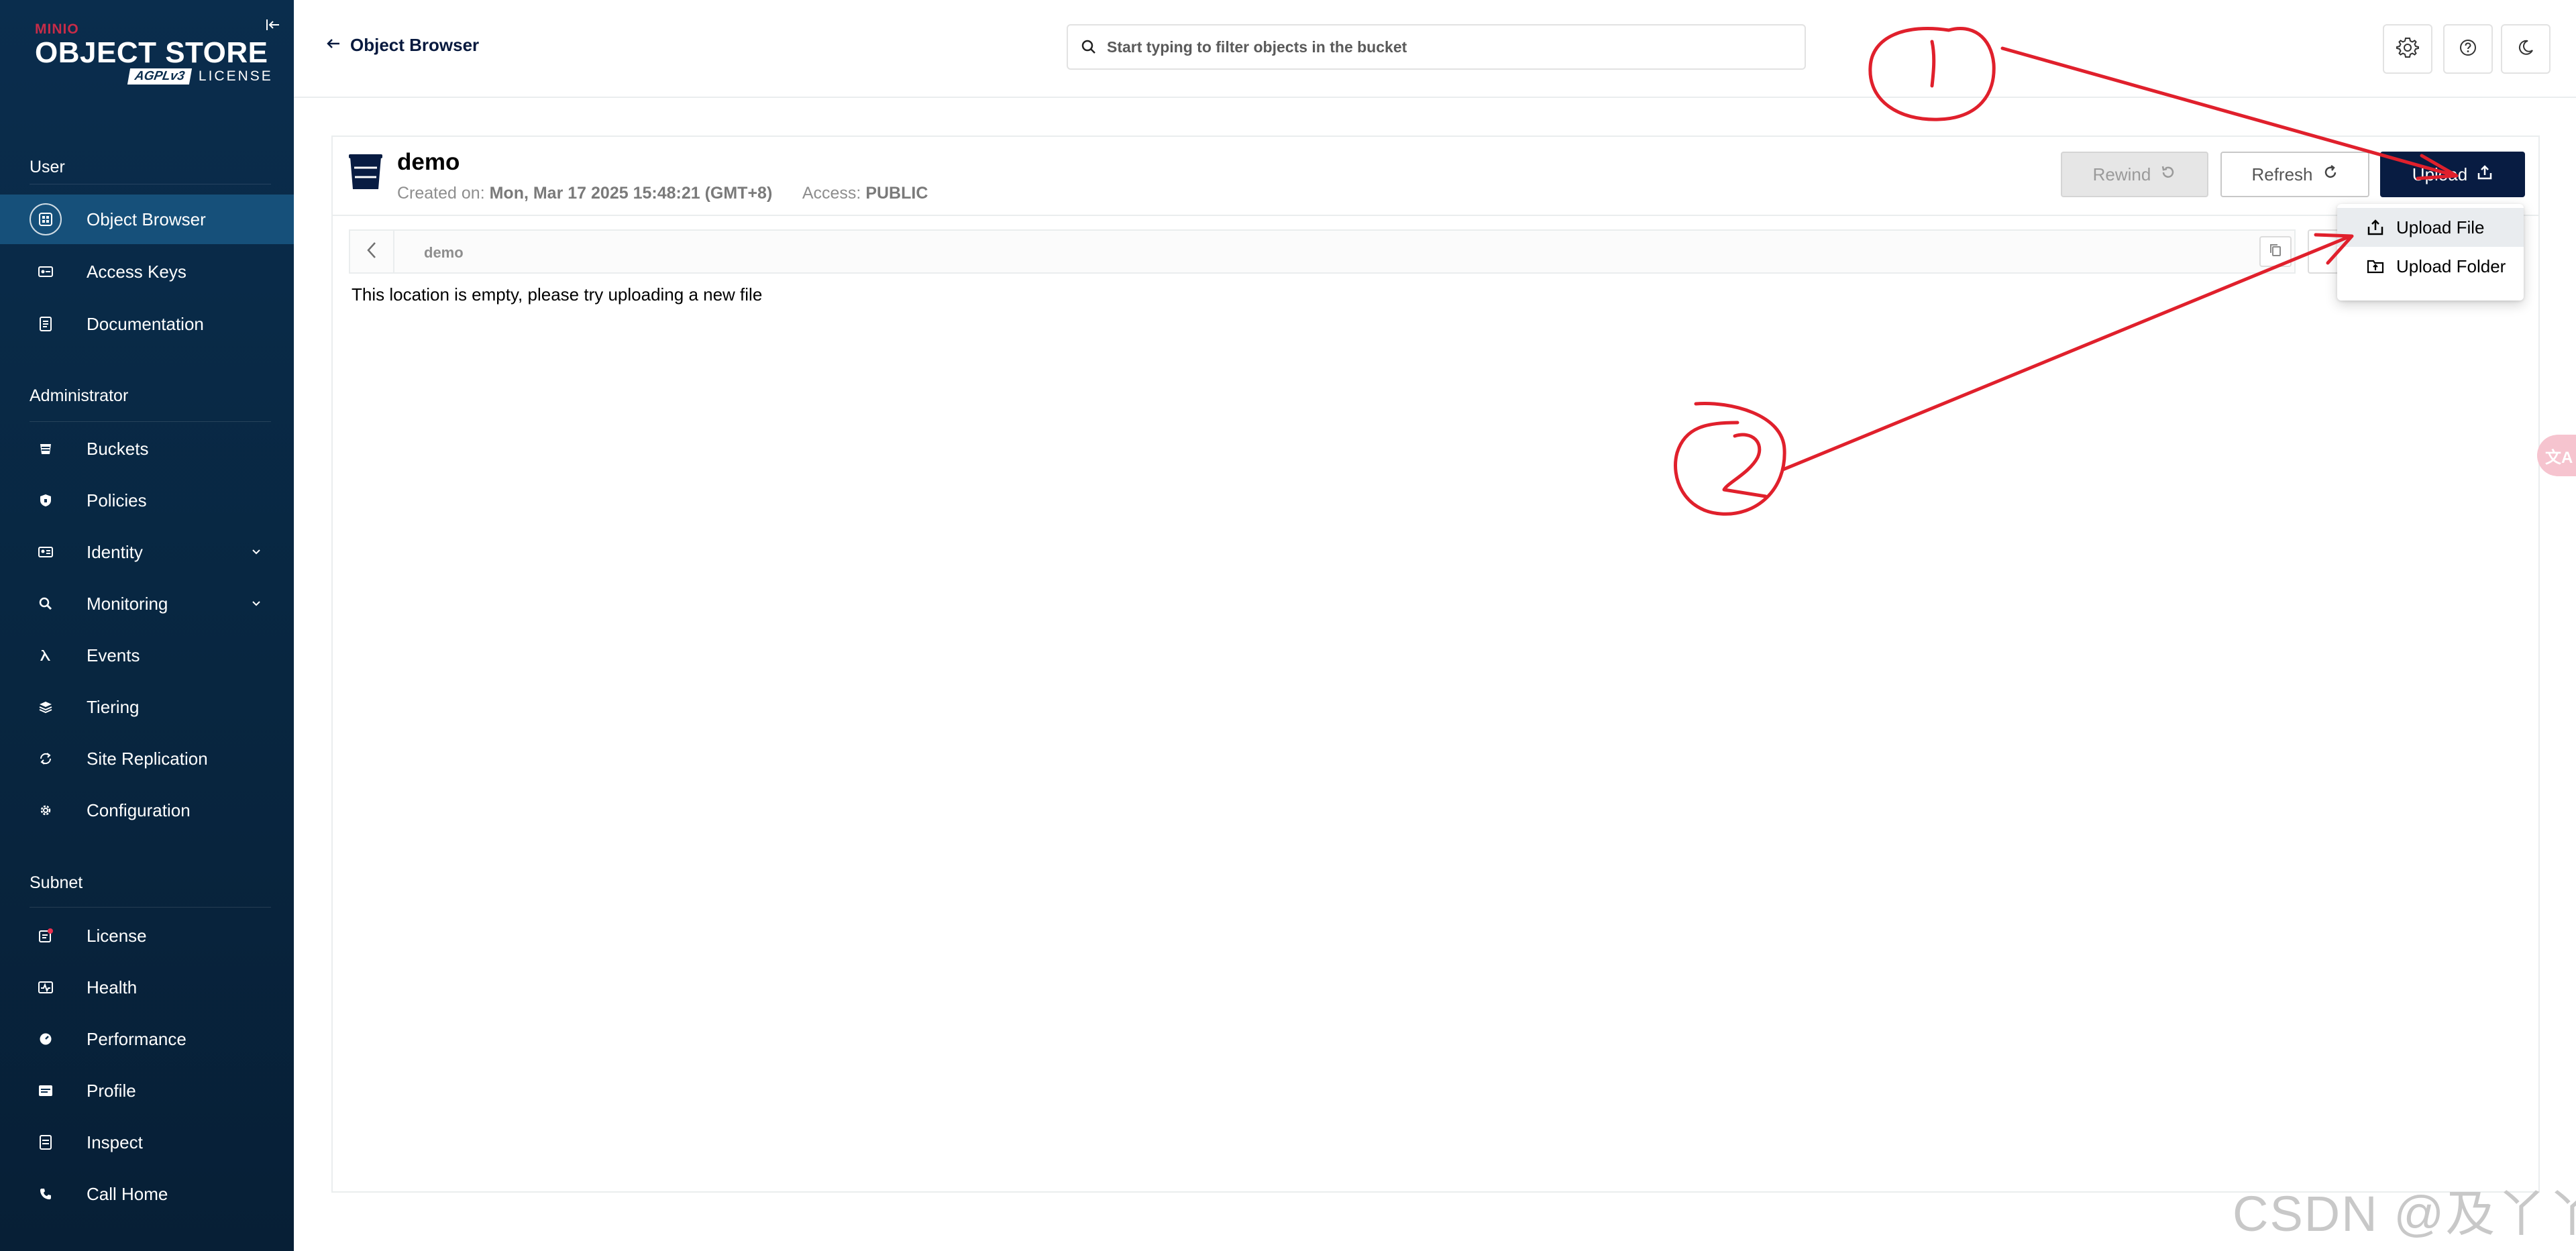 This screenshot has width=2576, height=1251. I want to click on phone-icon, so click(45, 1194).